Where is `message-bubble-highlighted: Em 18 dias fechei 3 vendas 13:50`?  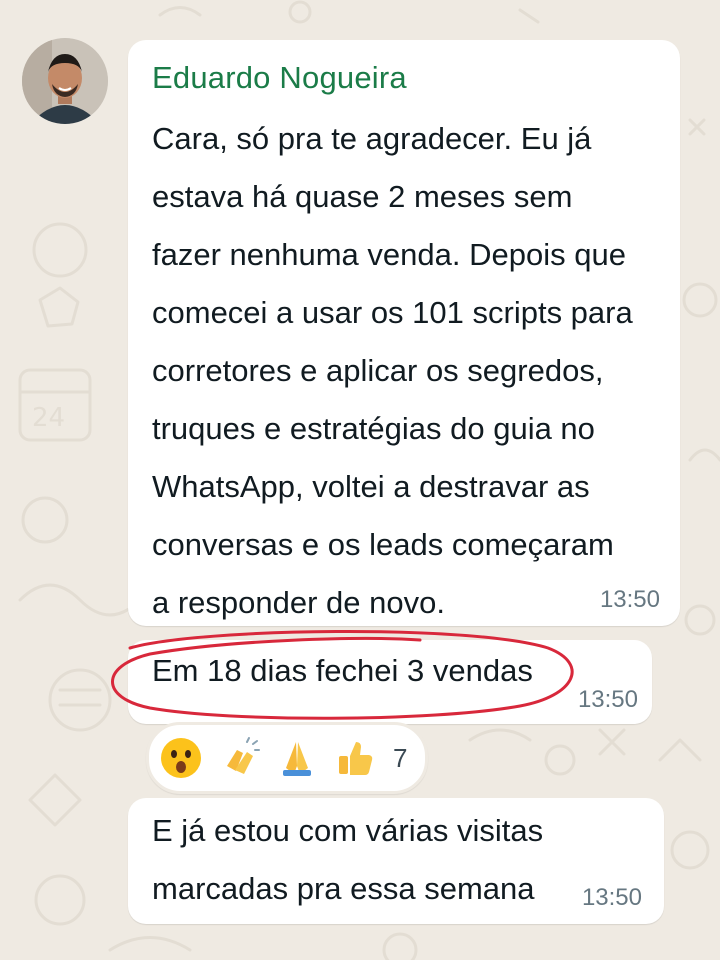 message-bubble-highlighted: Em 18 dias fechei 3 vendas 13:50 is located at coordinates (390, 682).